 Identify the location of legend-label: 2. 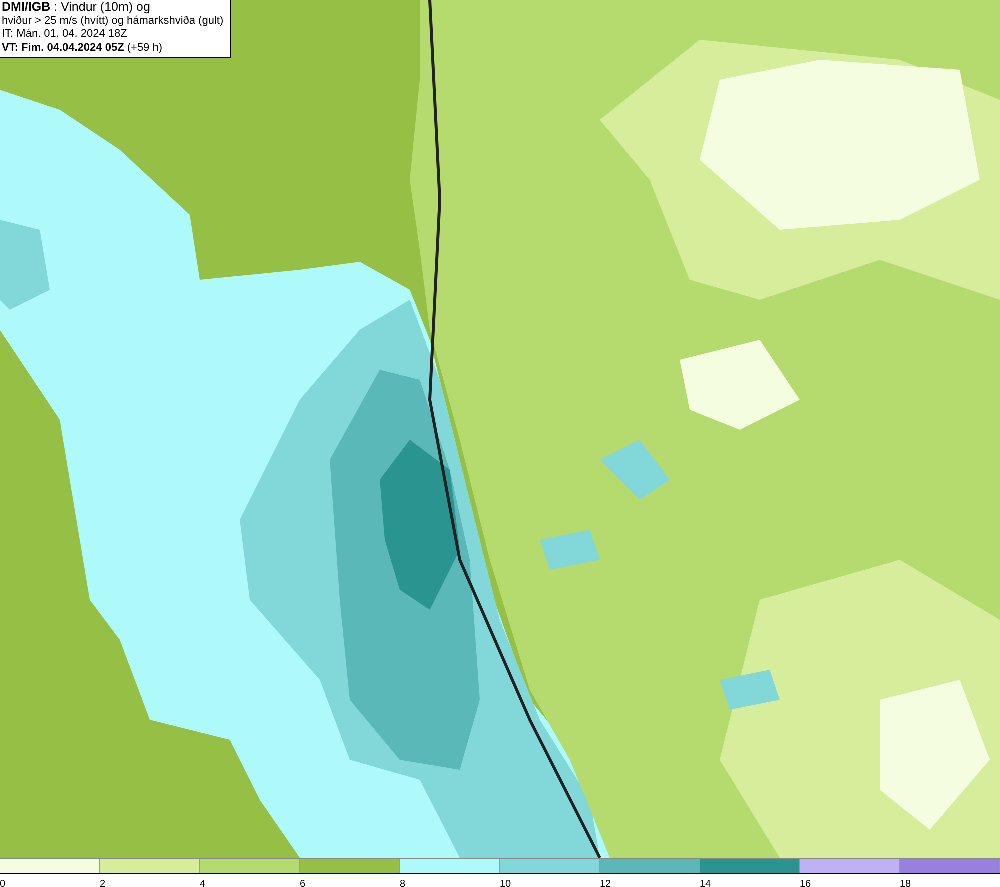
(103, 883).